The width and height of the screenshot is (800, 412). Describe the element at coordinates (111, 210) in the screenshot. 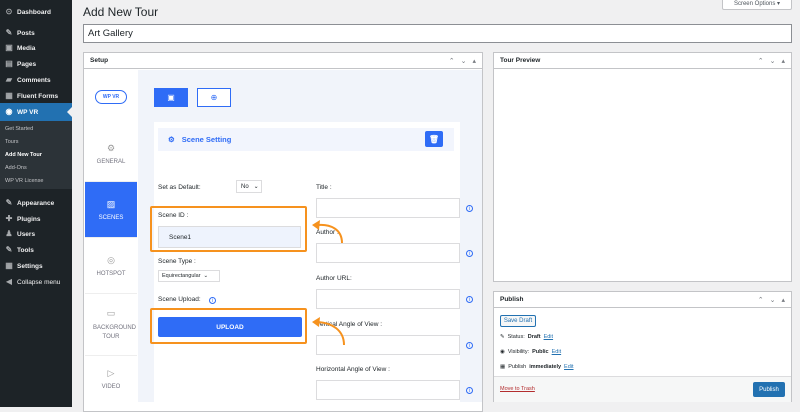

I see `tab-scenes: ▨ SCENES` at that location.